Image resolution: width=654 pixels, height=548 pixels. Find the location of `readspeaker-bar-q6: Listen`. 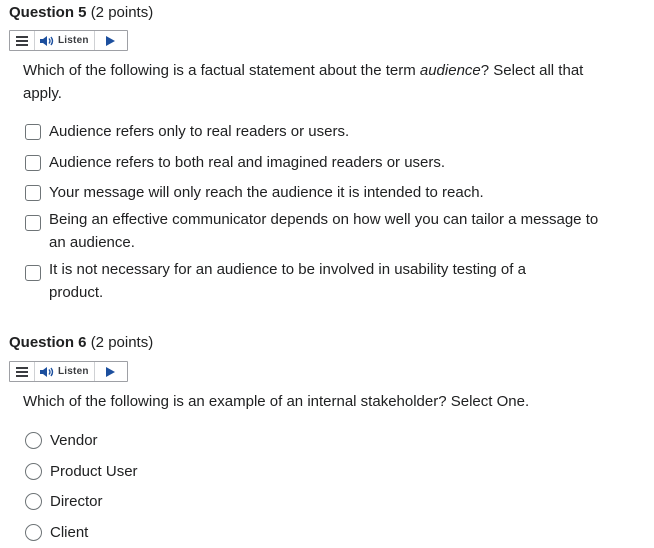

readspeaker-bar-q6: Listen is located at coordinates (68, 371).